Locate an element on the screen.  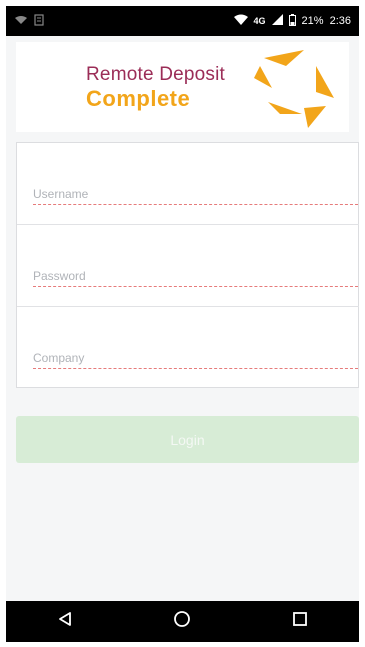
username-input is located at coordinates (195, 194).